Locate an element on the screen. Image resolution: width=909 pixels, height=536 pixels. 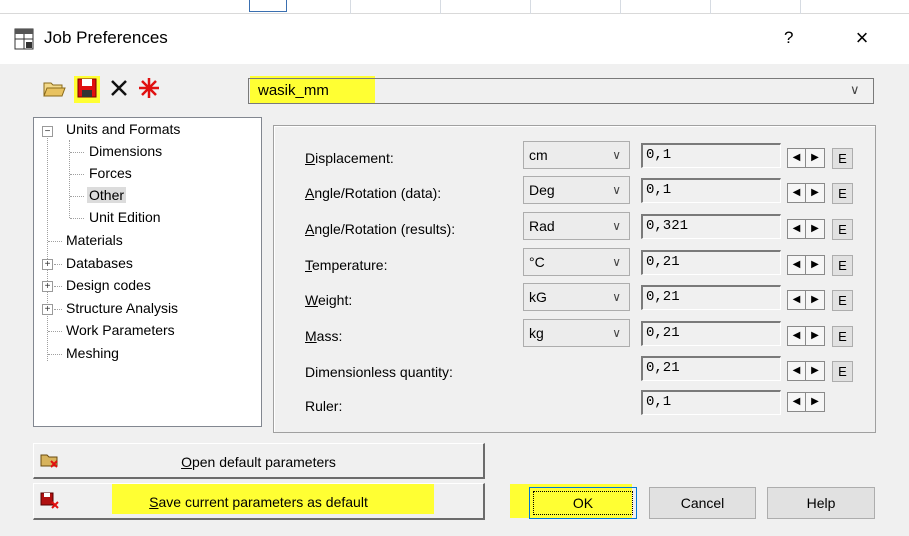
temperature-unit-select: °C ∨ is located at coordinates (576, 262).